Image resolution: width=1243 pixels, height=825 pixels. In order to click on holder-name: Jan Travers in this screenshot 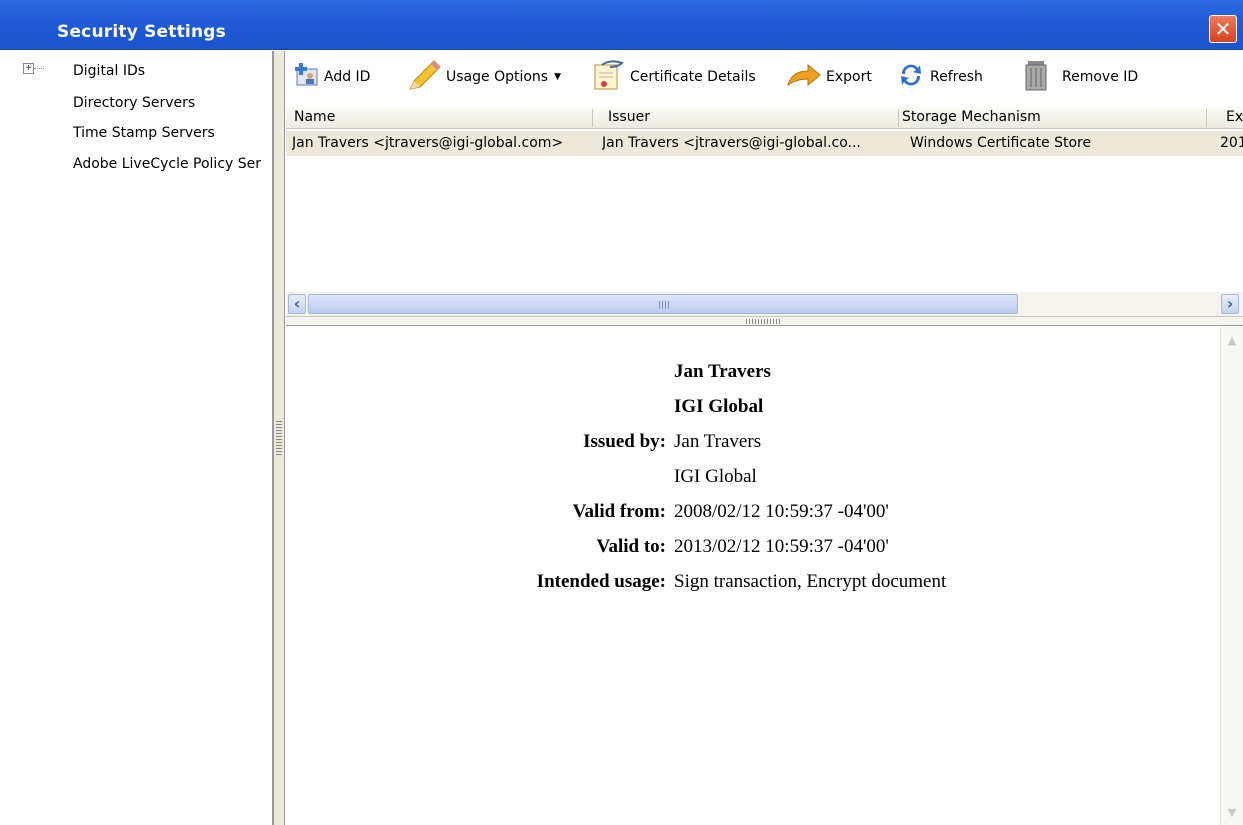, I will do `click(722, 371)`.